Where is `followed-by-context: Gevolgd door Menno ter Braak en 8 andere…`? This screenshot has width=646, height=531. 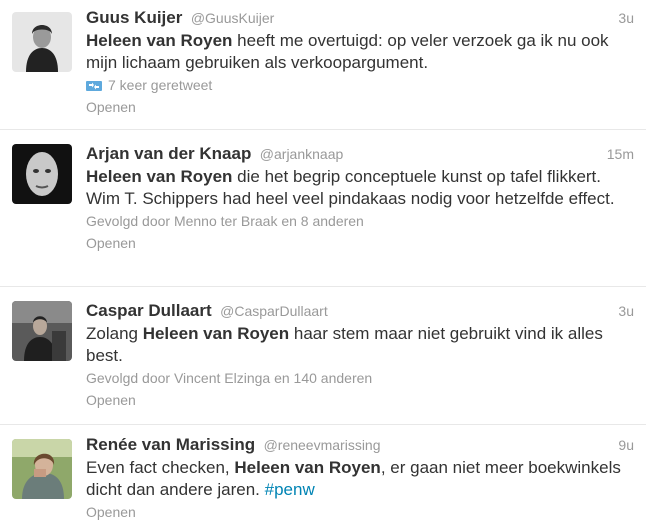
followed-by-context: Gevolgd door Menno ter Braak en 8 andere… is located at coordinates (360, 221).